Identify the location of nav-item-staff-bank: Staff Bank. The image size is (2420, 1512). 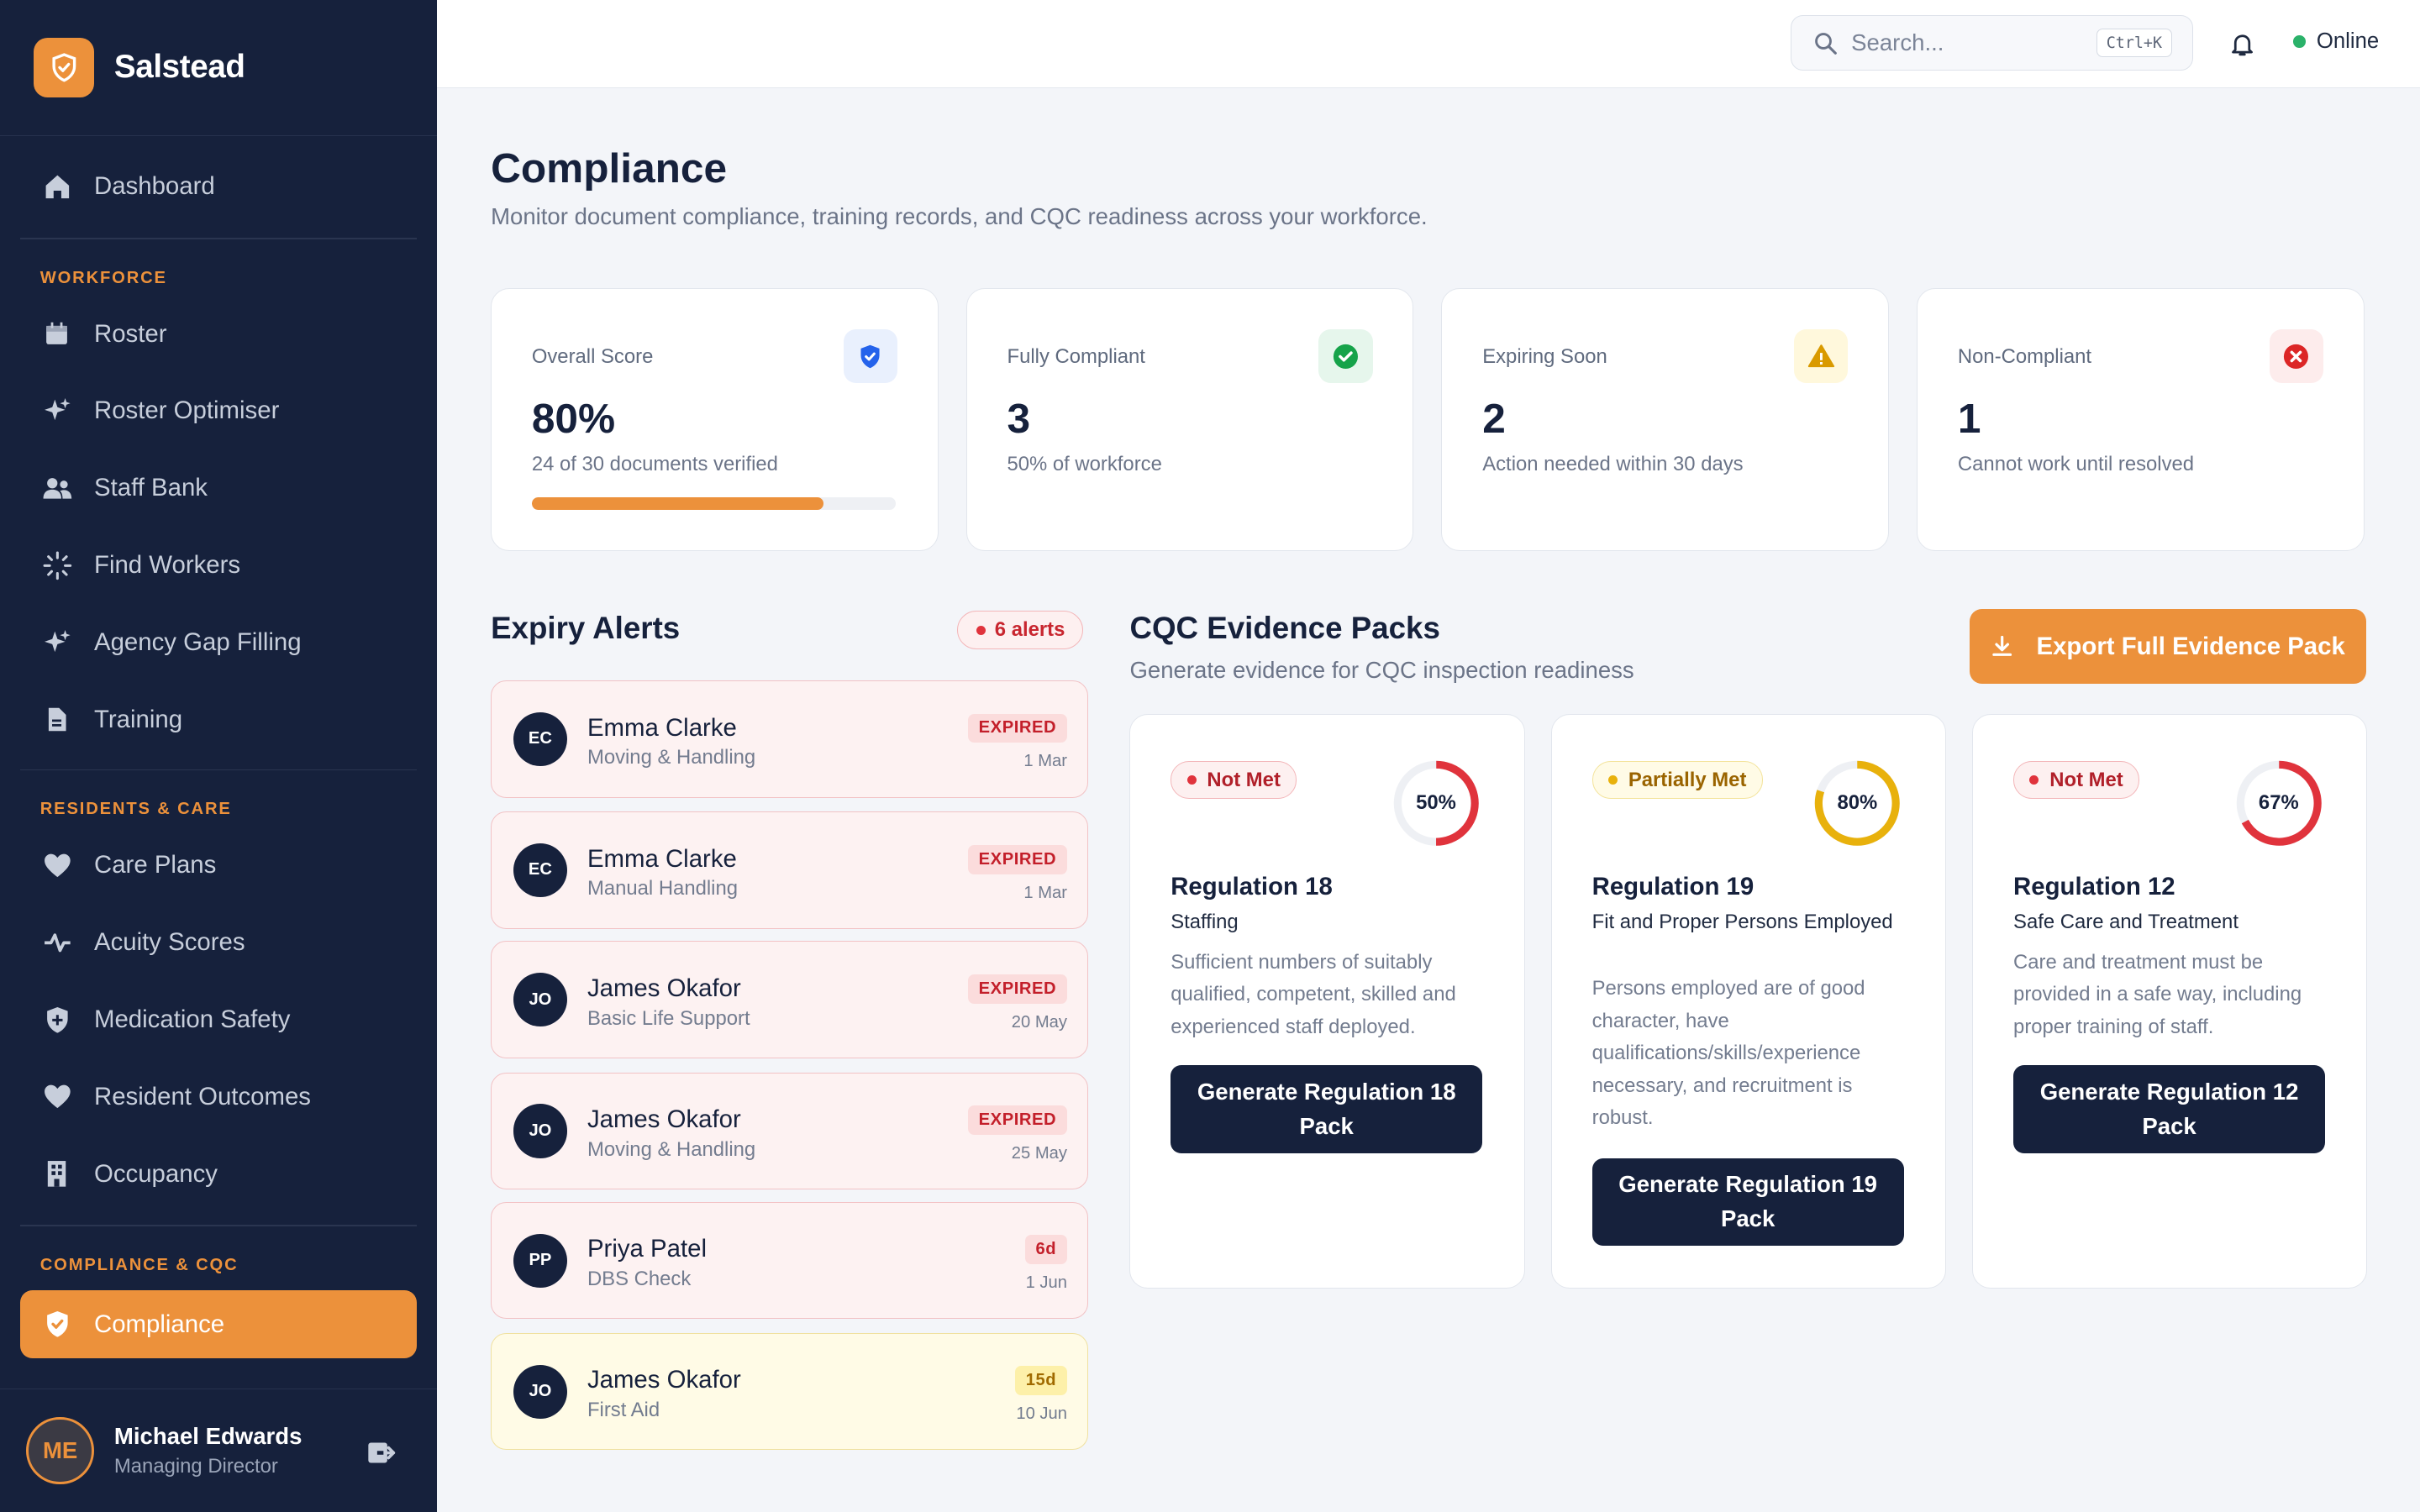
(218, 488).